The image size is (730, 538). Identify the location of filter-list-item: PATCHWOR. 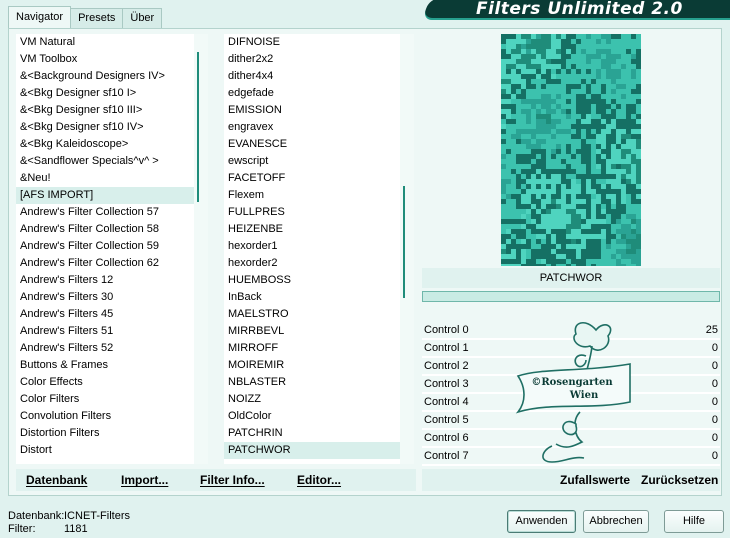
(312, 450).